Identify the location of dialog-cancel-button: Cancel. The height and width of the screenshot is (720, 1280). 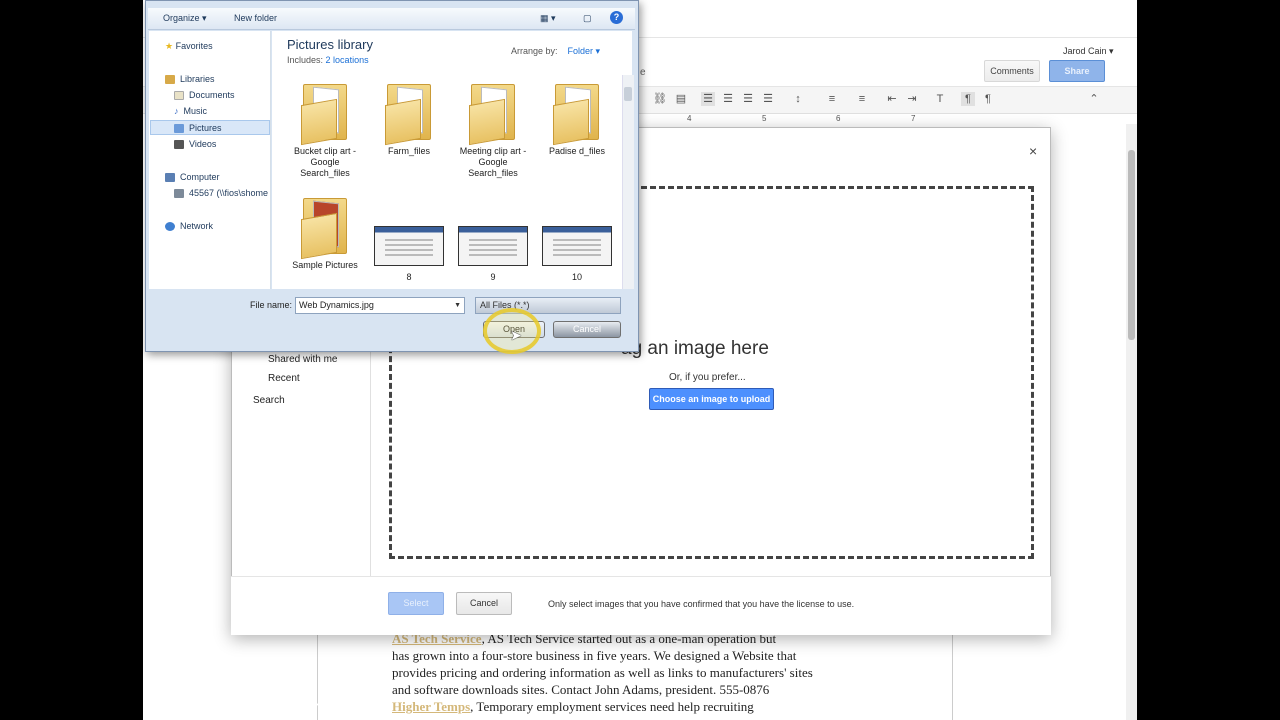
(587, 329).